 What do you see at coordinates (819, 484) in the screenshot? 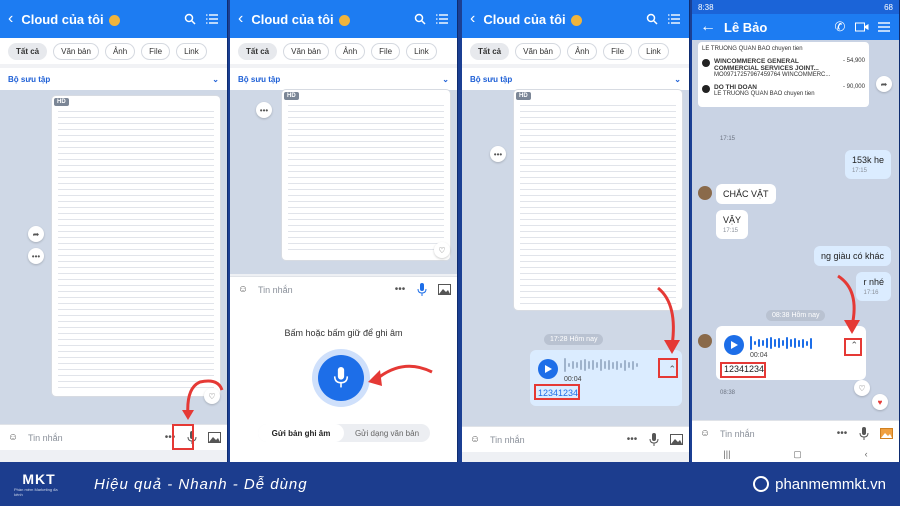
I see `website-link: phanmemmkt.vn` at bounding box center [819, 484].